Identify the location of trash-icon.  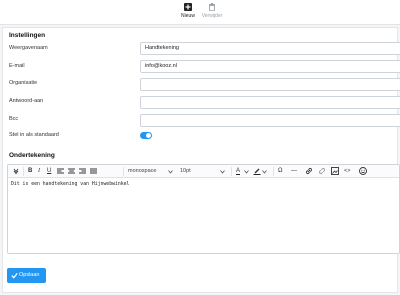
(212, 7).